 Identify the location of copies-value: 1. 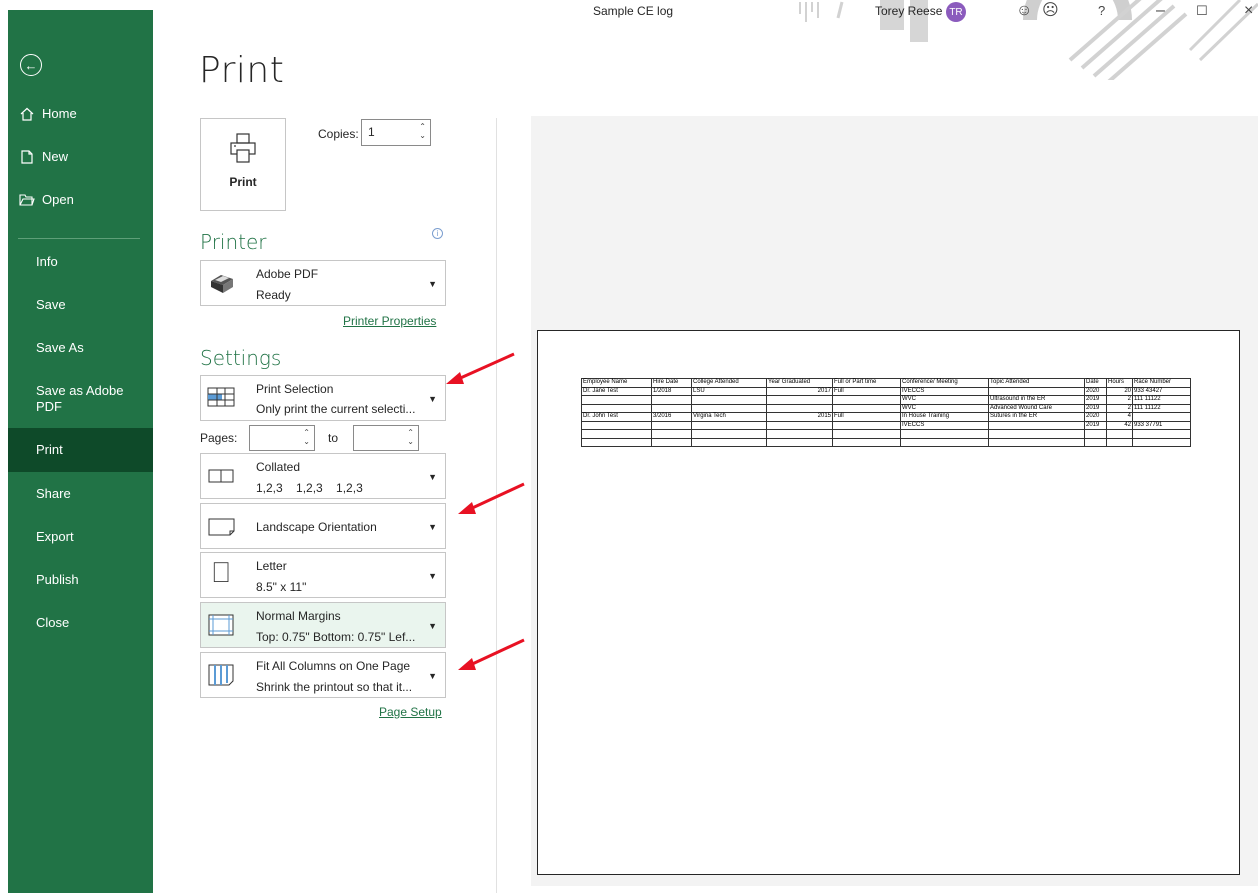
(371, 132).